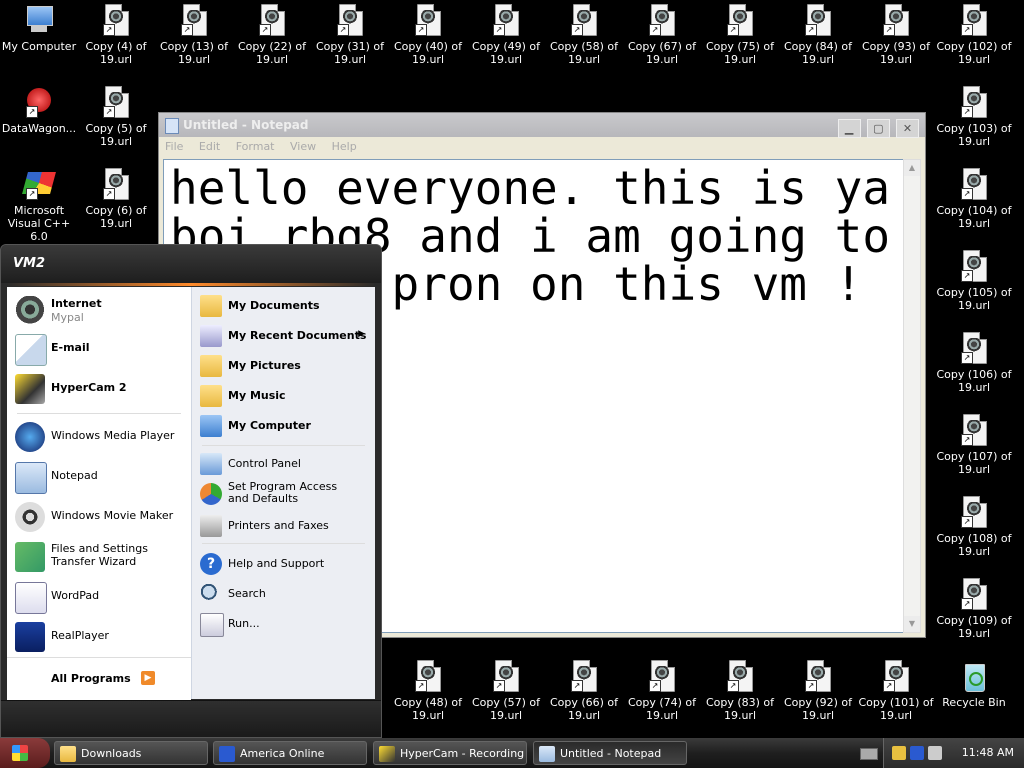 The width and height of the screenshot is (1024, 768). What do you see at coordinates (99, 637) in the screenshot?
I see `start-item-realplayer: RealPlayer` at bounding box center [99, 637].